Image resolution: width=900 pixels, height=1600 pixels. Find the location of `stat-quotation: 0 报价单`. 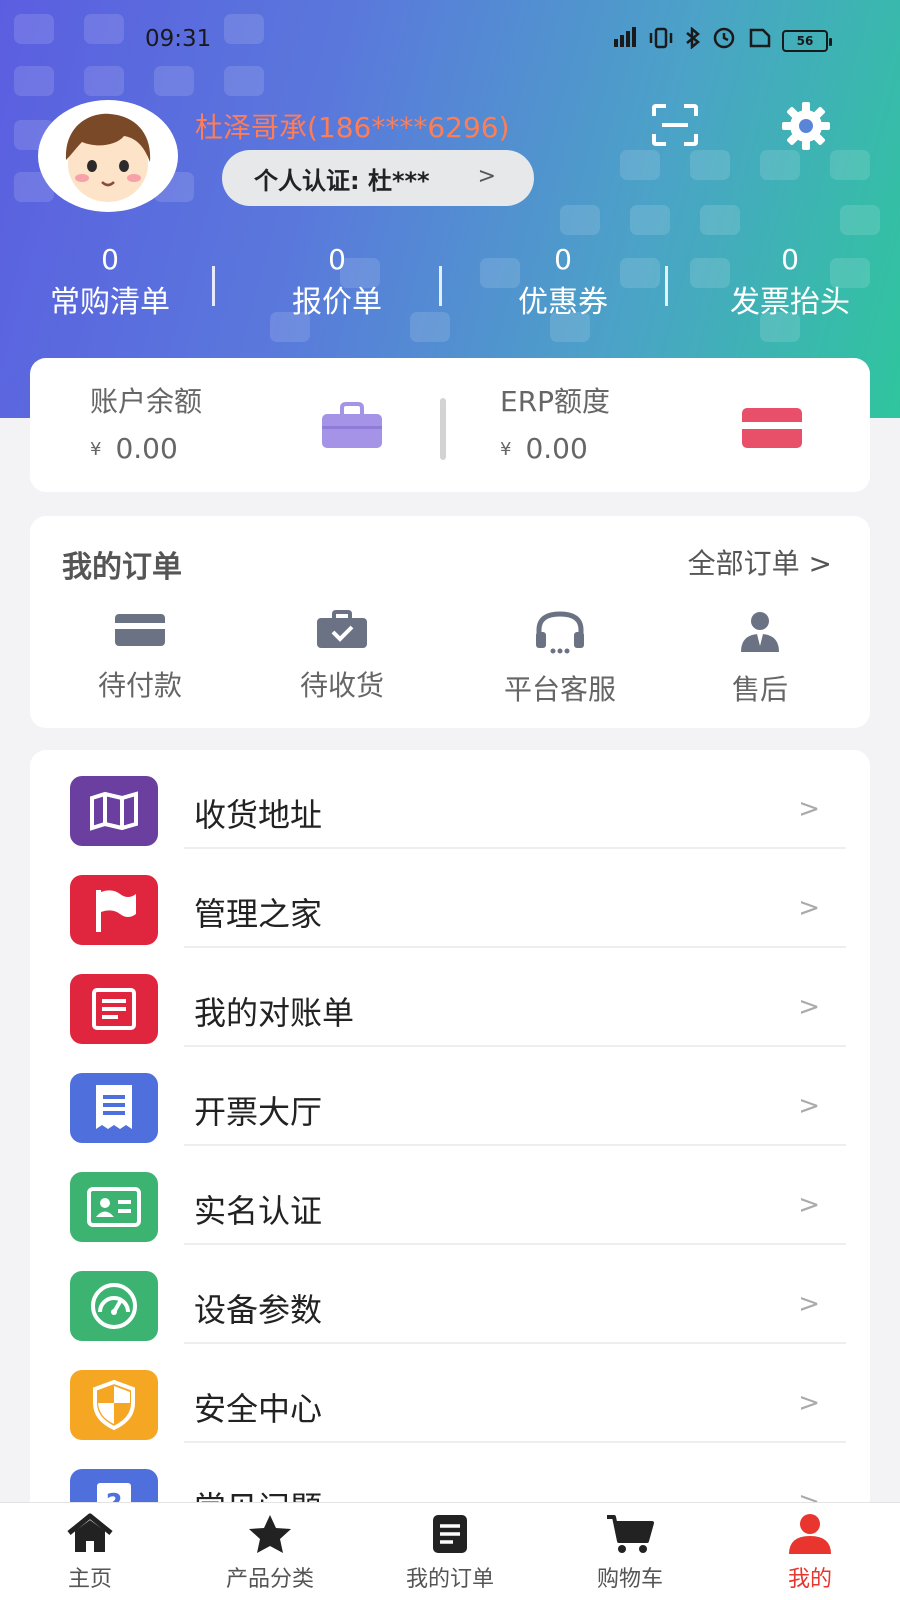

stat-quotation: 0 报价单 is located at coordinates (337, 283).